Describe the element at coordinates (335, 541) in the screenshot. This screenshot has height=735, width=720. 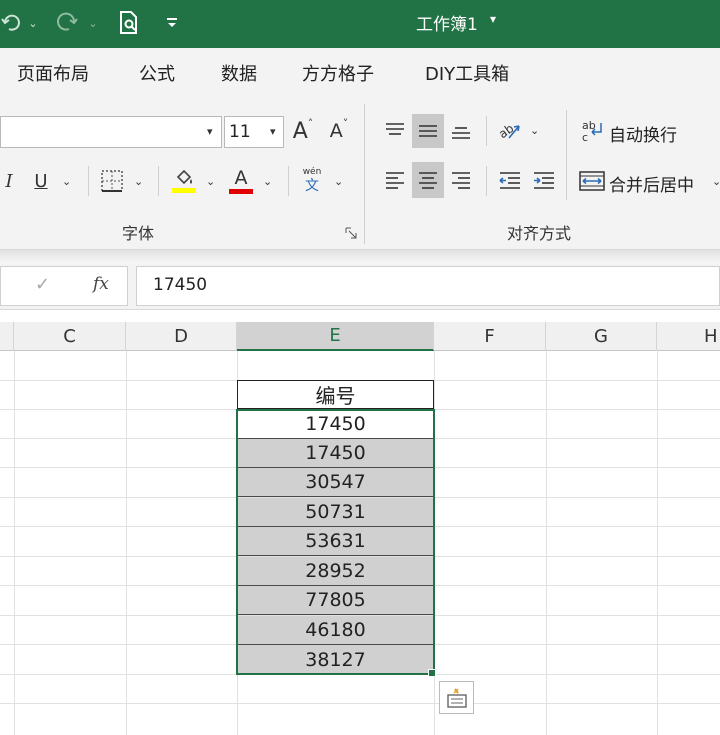
I see `data-cell: 53631` at that location.